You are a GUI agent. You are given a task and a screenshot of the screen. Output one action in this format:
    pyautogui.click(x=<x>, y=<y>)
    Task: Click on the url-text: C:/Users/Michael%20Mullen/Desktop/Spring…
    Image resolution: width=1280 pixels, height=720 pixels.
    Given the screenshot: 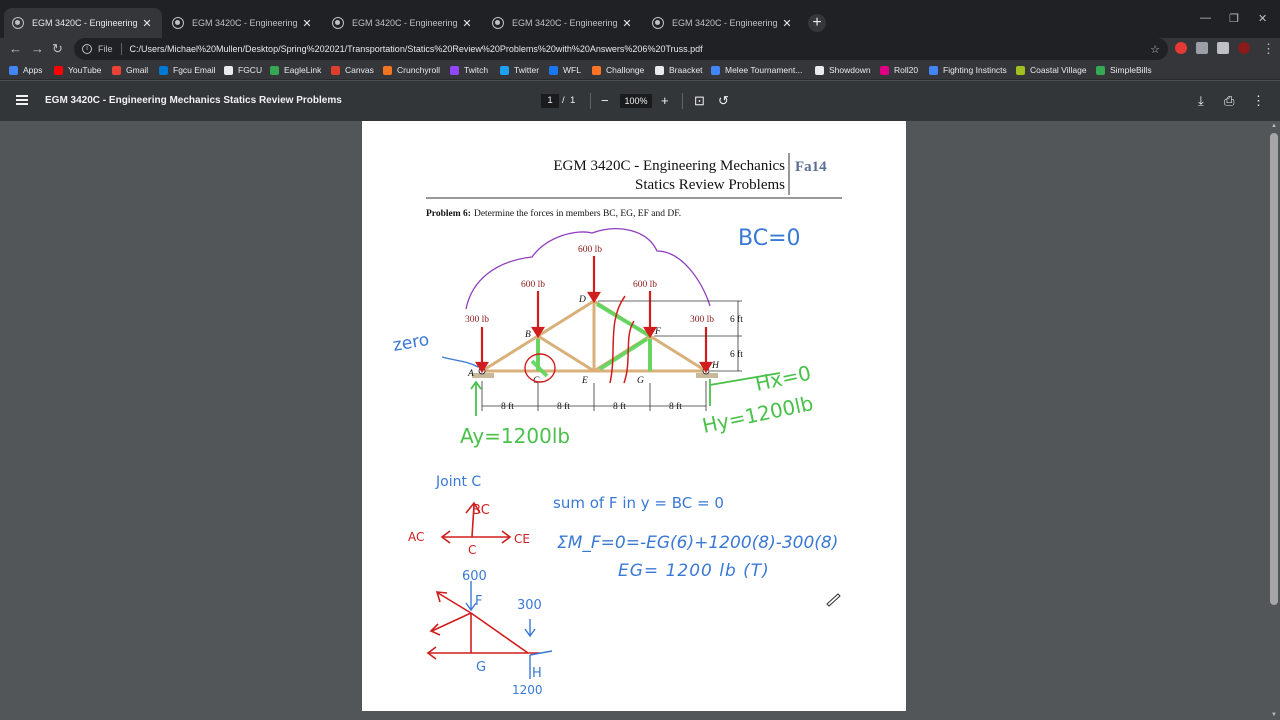 What is the action you would take?
    pyautogui.click(x=416, y=49)
    